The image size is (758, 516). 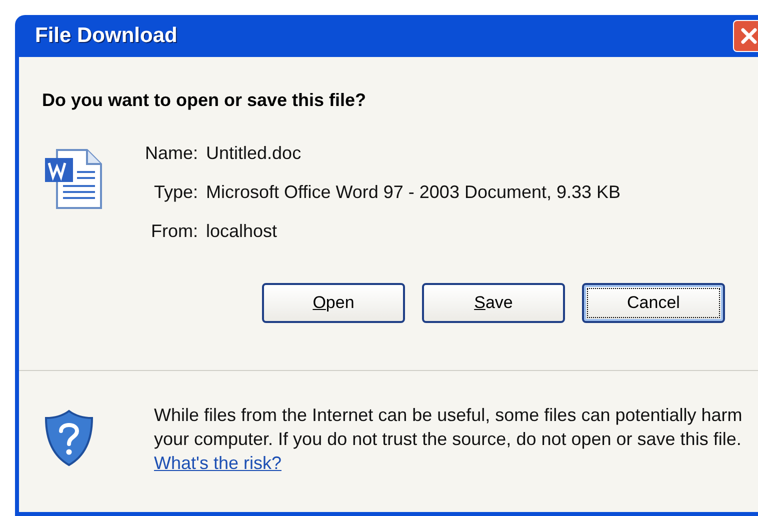 What do you see at coordinates (449, 439) in the screenshot?
I see `security-warning: While files from the Internet can be useful, some files can potentially harm your computer. If you do not trust the source, do not open or save this file. What's the risk?` at bounding box center [449, 439].